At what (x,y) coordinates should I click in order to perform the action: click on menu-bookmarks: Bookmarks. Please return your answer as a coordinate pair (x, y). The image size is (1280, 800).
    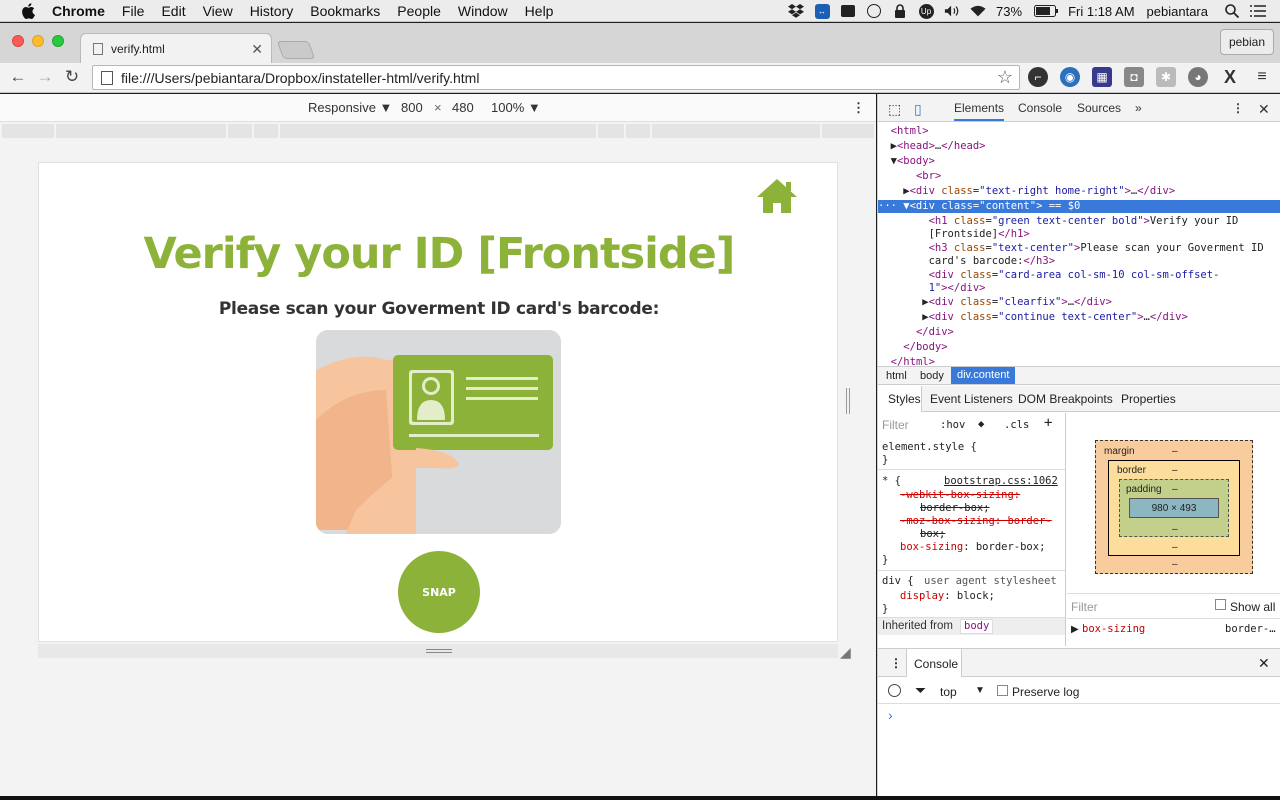
    Looking at the image, I should click on (345, 11).